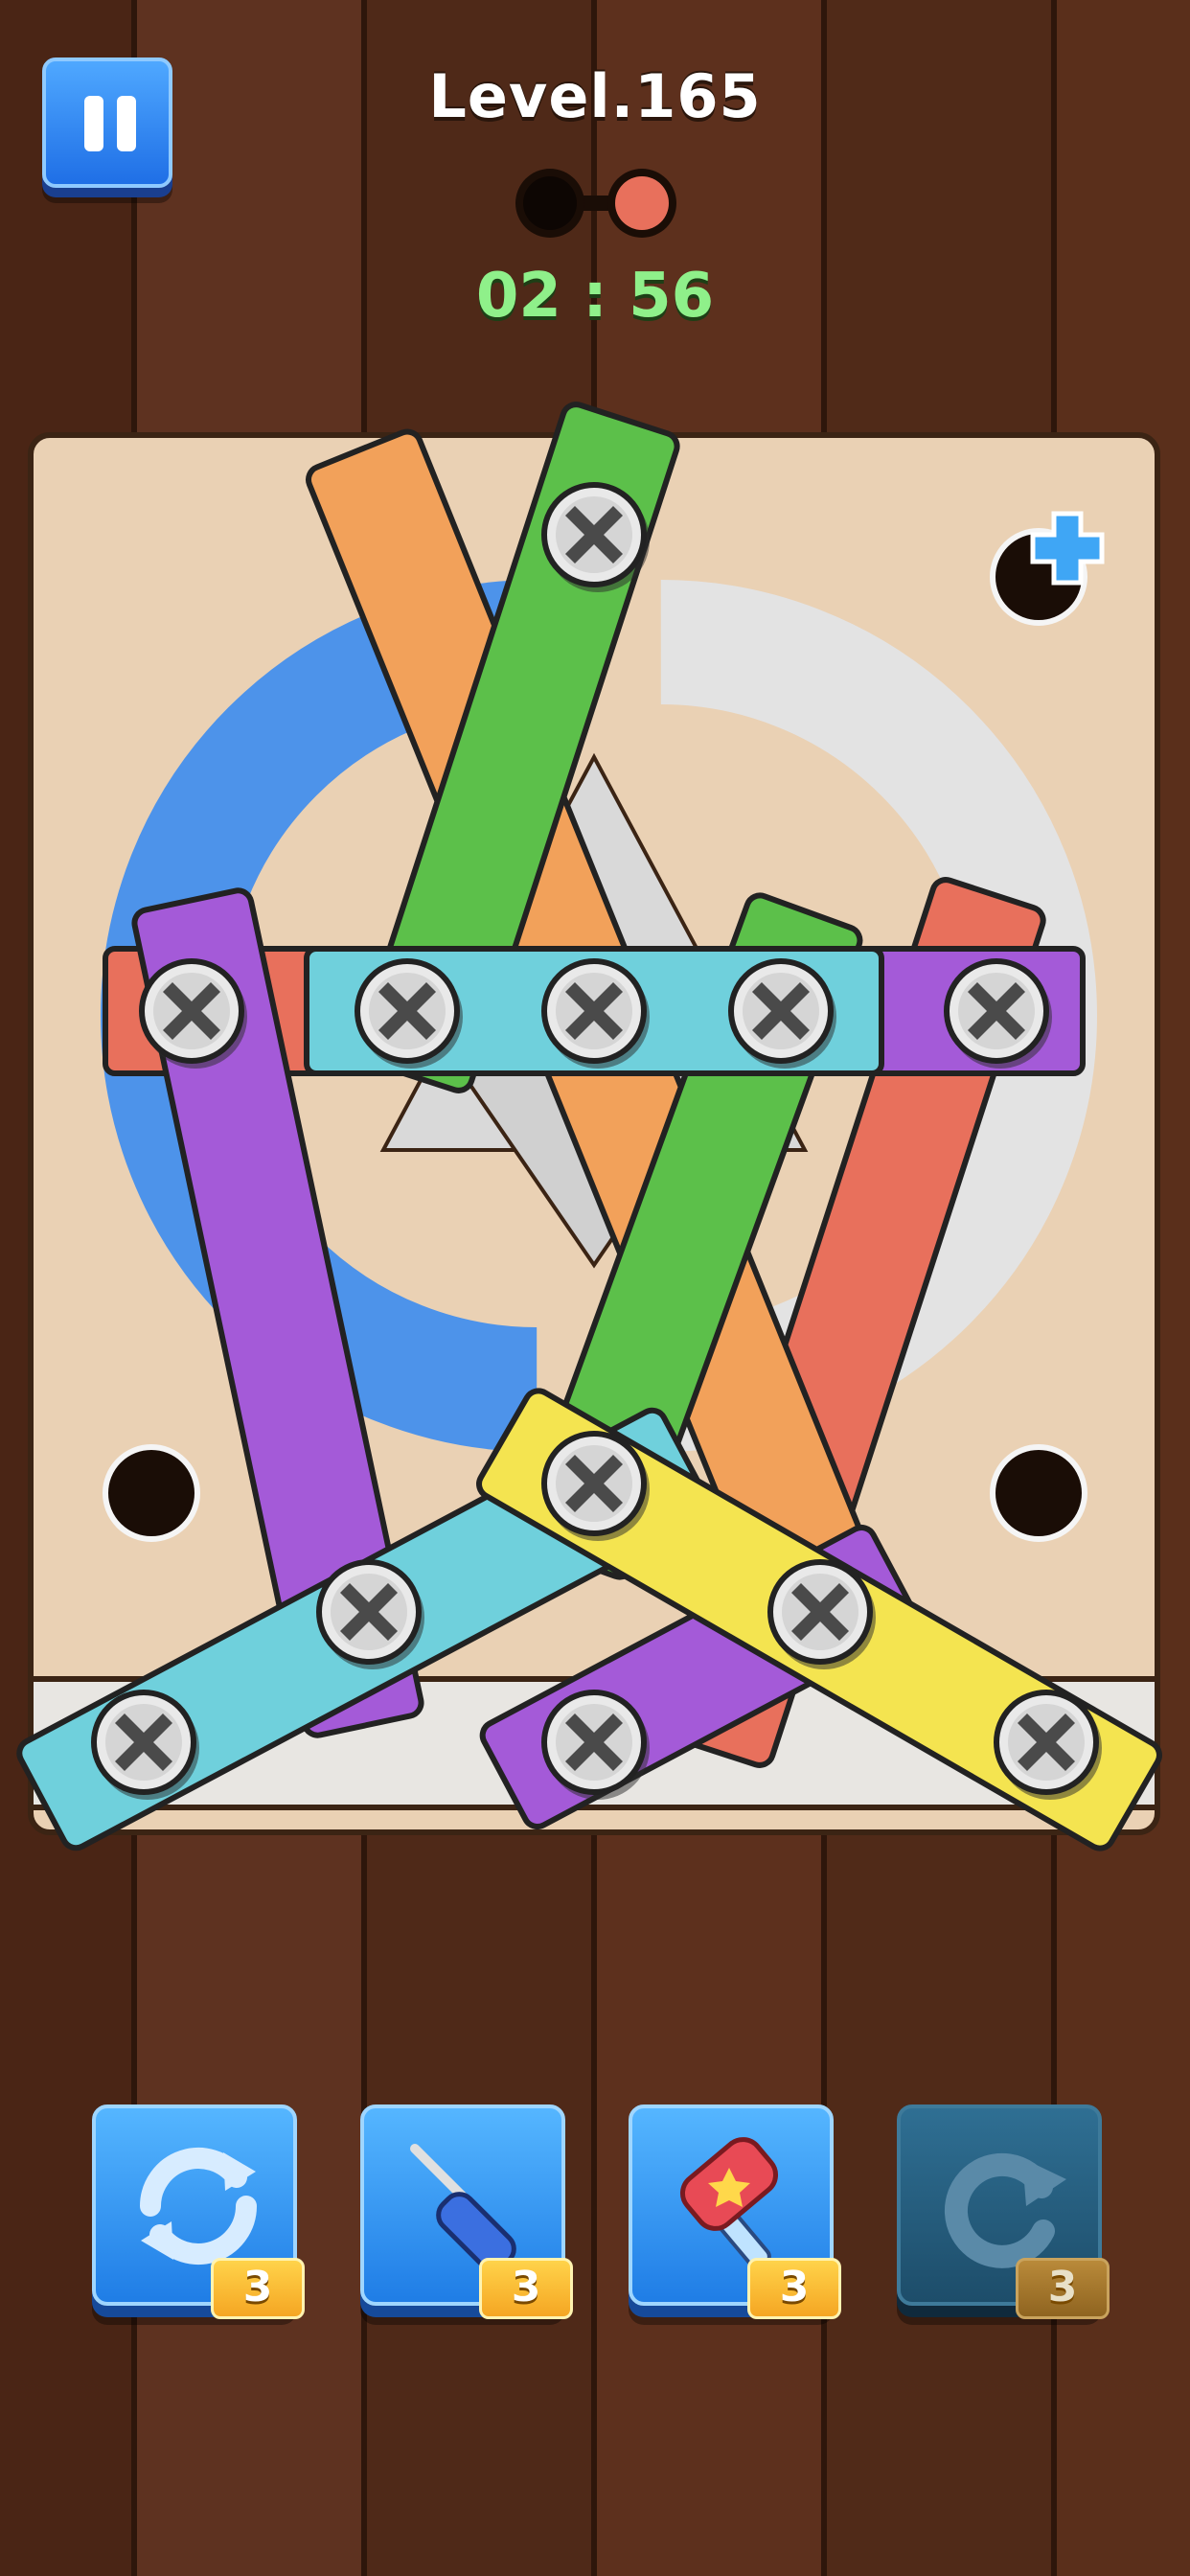 The height and width of the screenshot is (2576, 1190). I want to click on hammer-count-badge: 3, so click(794, 2288).